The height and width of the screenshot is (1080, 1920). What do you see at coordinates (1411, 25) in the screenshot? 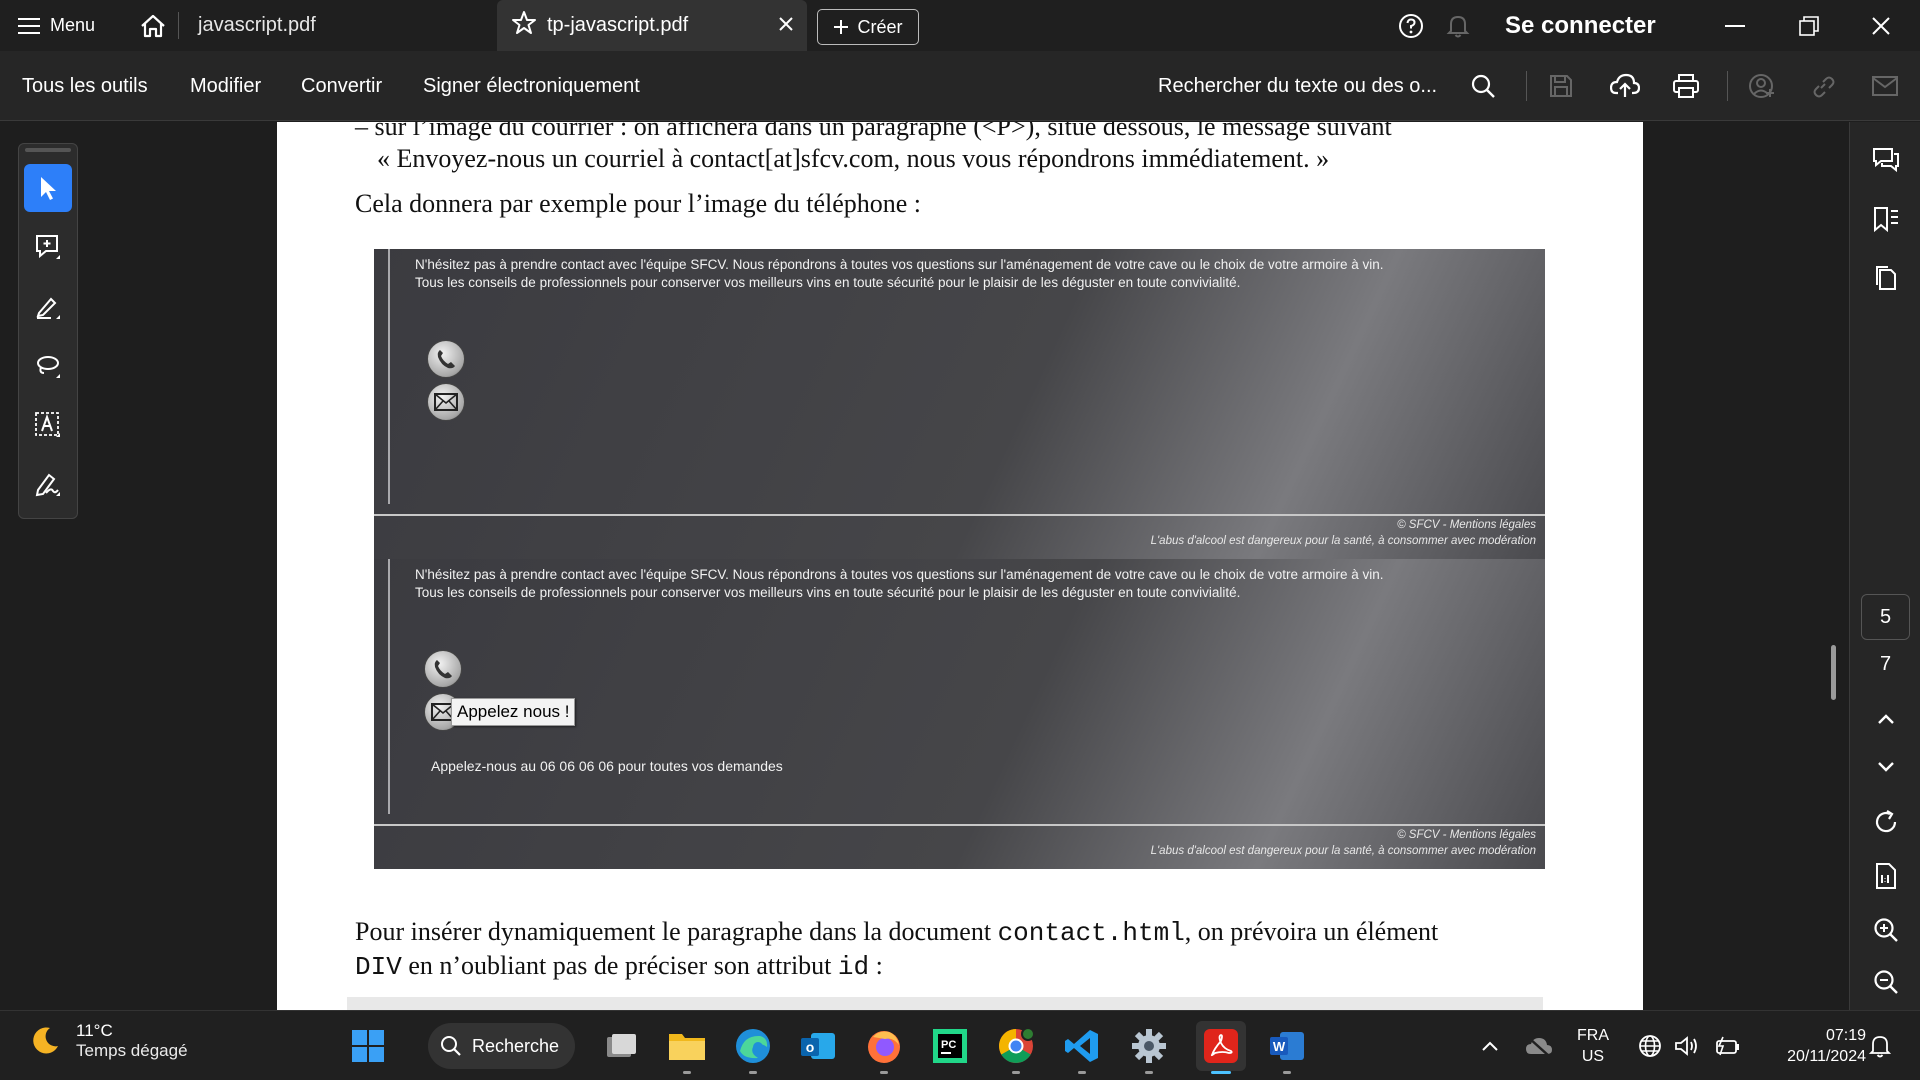
I see `help-button` at bounding box center [1411, 25].